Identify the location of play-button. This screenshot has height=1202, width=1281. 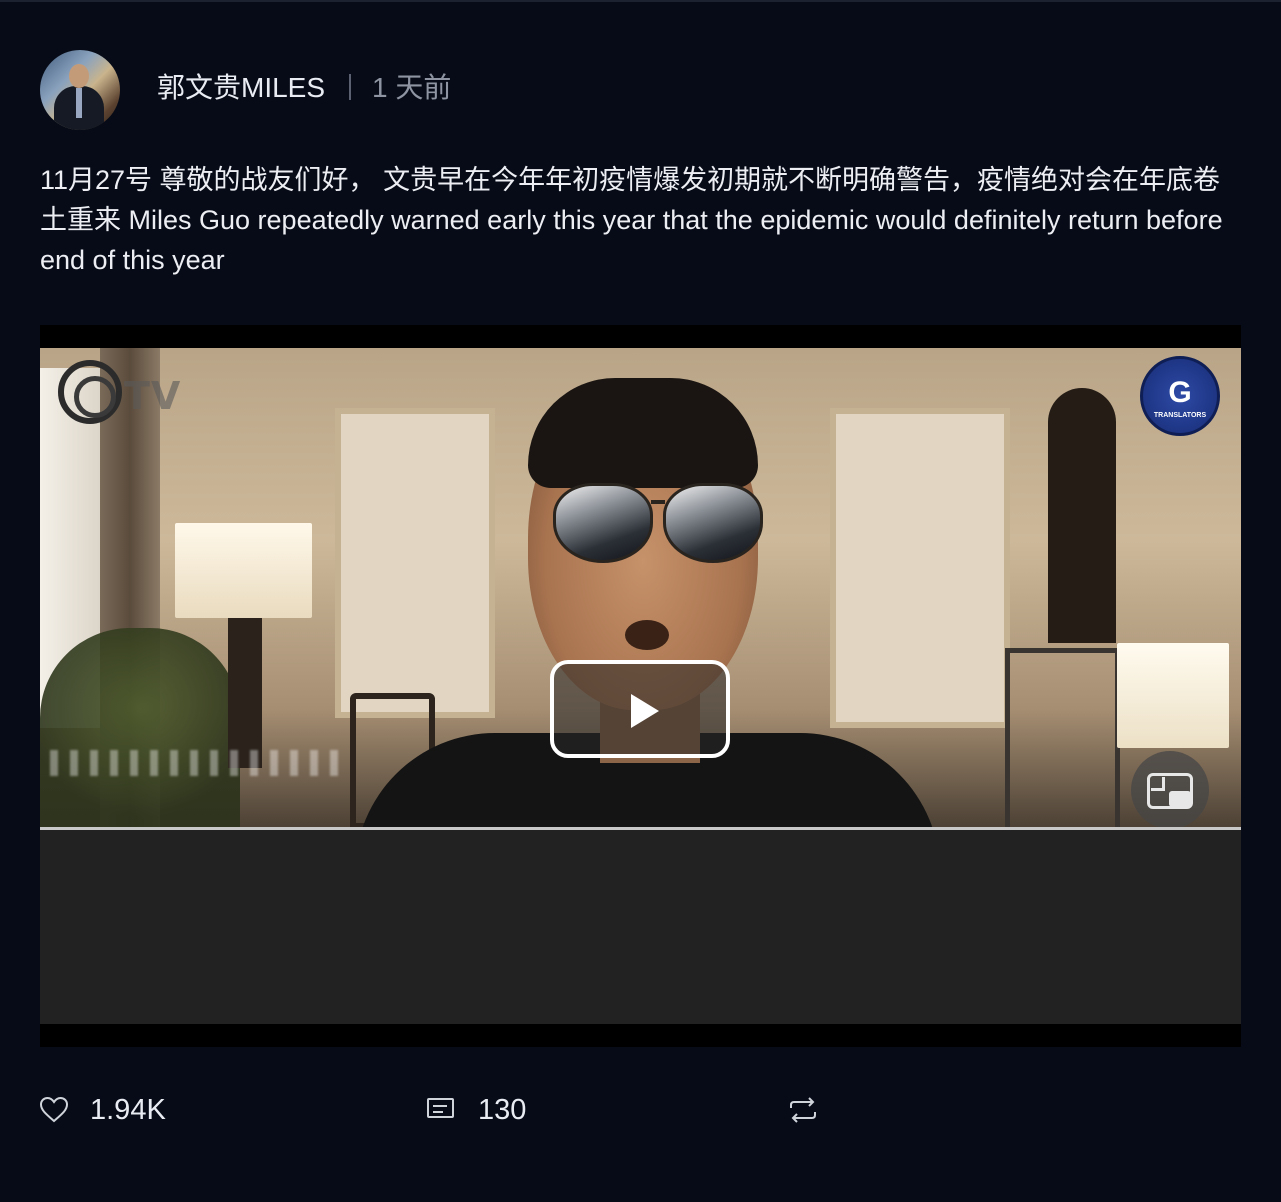
(640, 709).